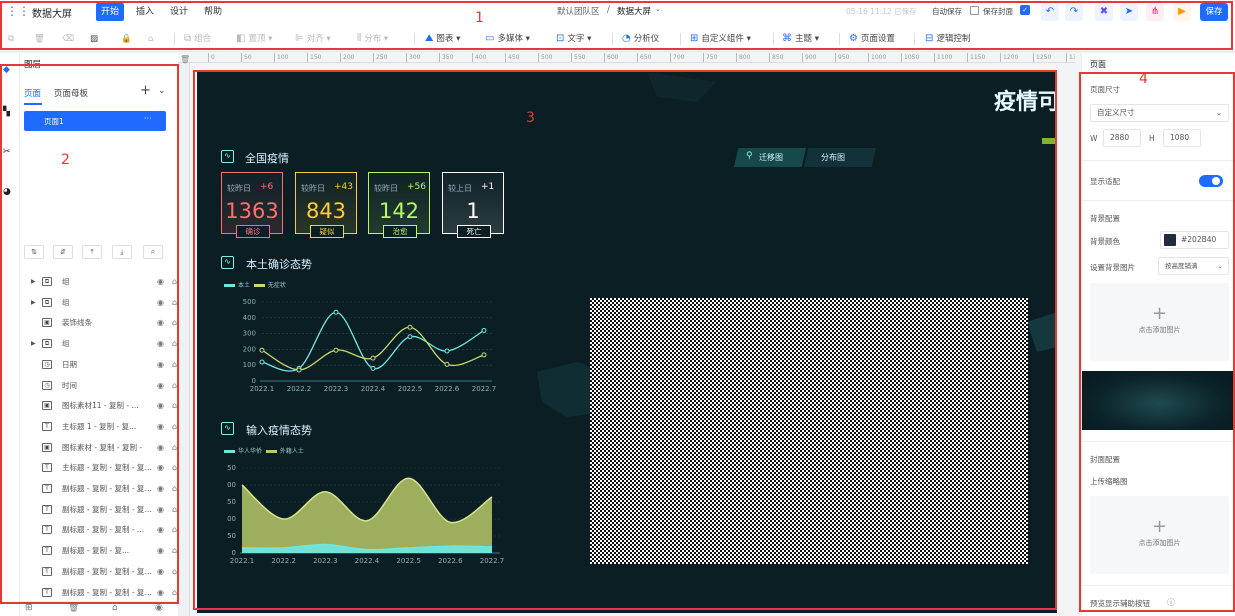  Describe the element at coordinates (115, 608) in the screenshot. I see `lock-layer-icon: ⌂` at that location.